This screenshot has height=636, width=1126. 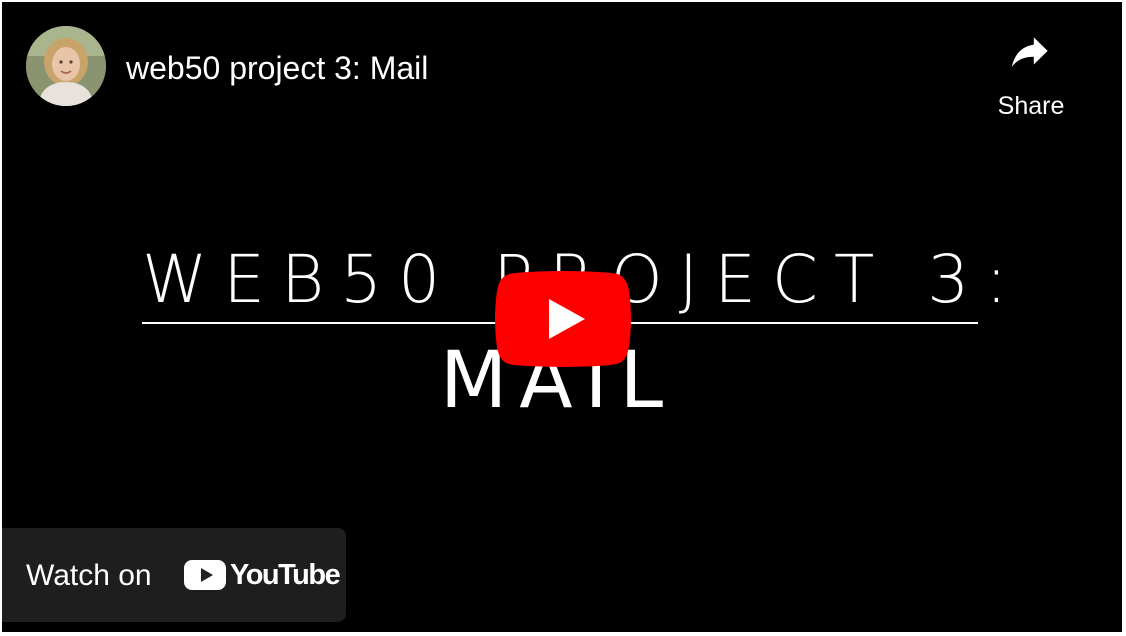 I want to click on youtube-wordmark: YouTube, so click(x=285, y=575).